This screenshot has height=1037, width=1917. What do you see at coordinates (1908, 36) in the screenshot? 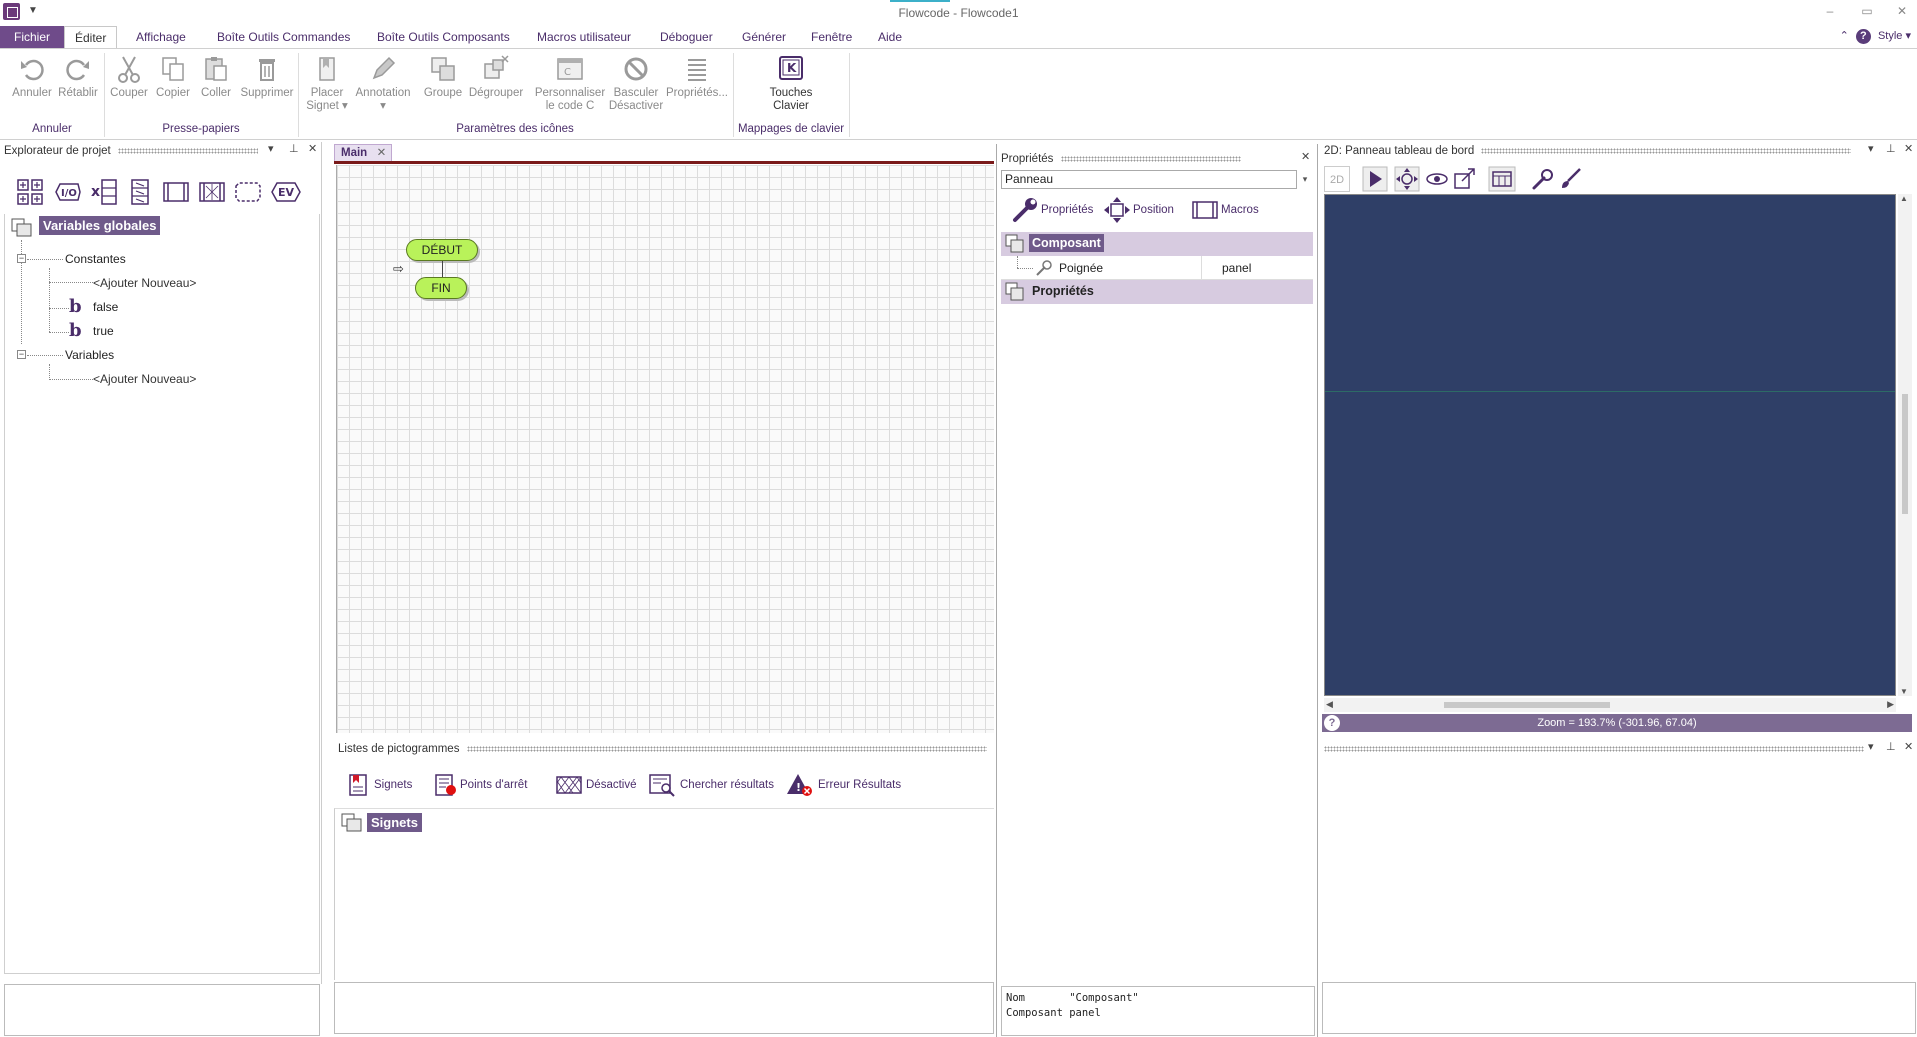
I see `style-dropdown-icon: ▾` at bounding box center [1908, 36].